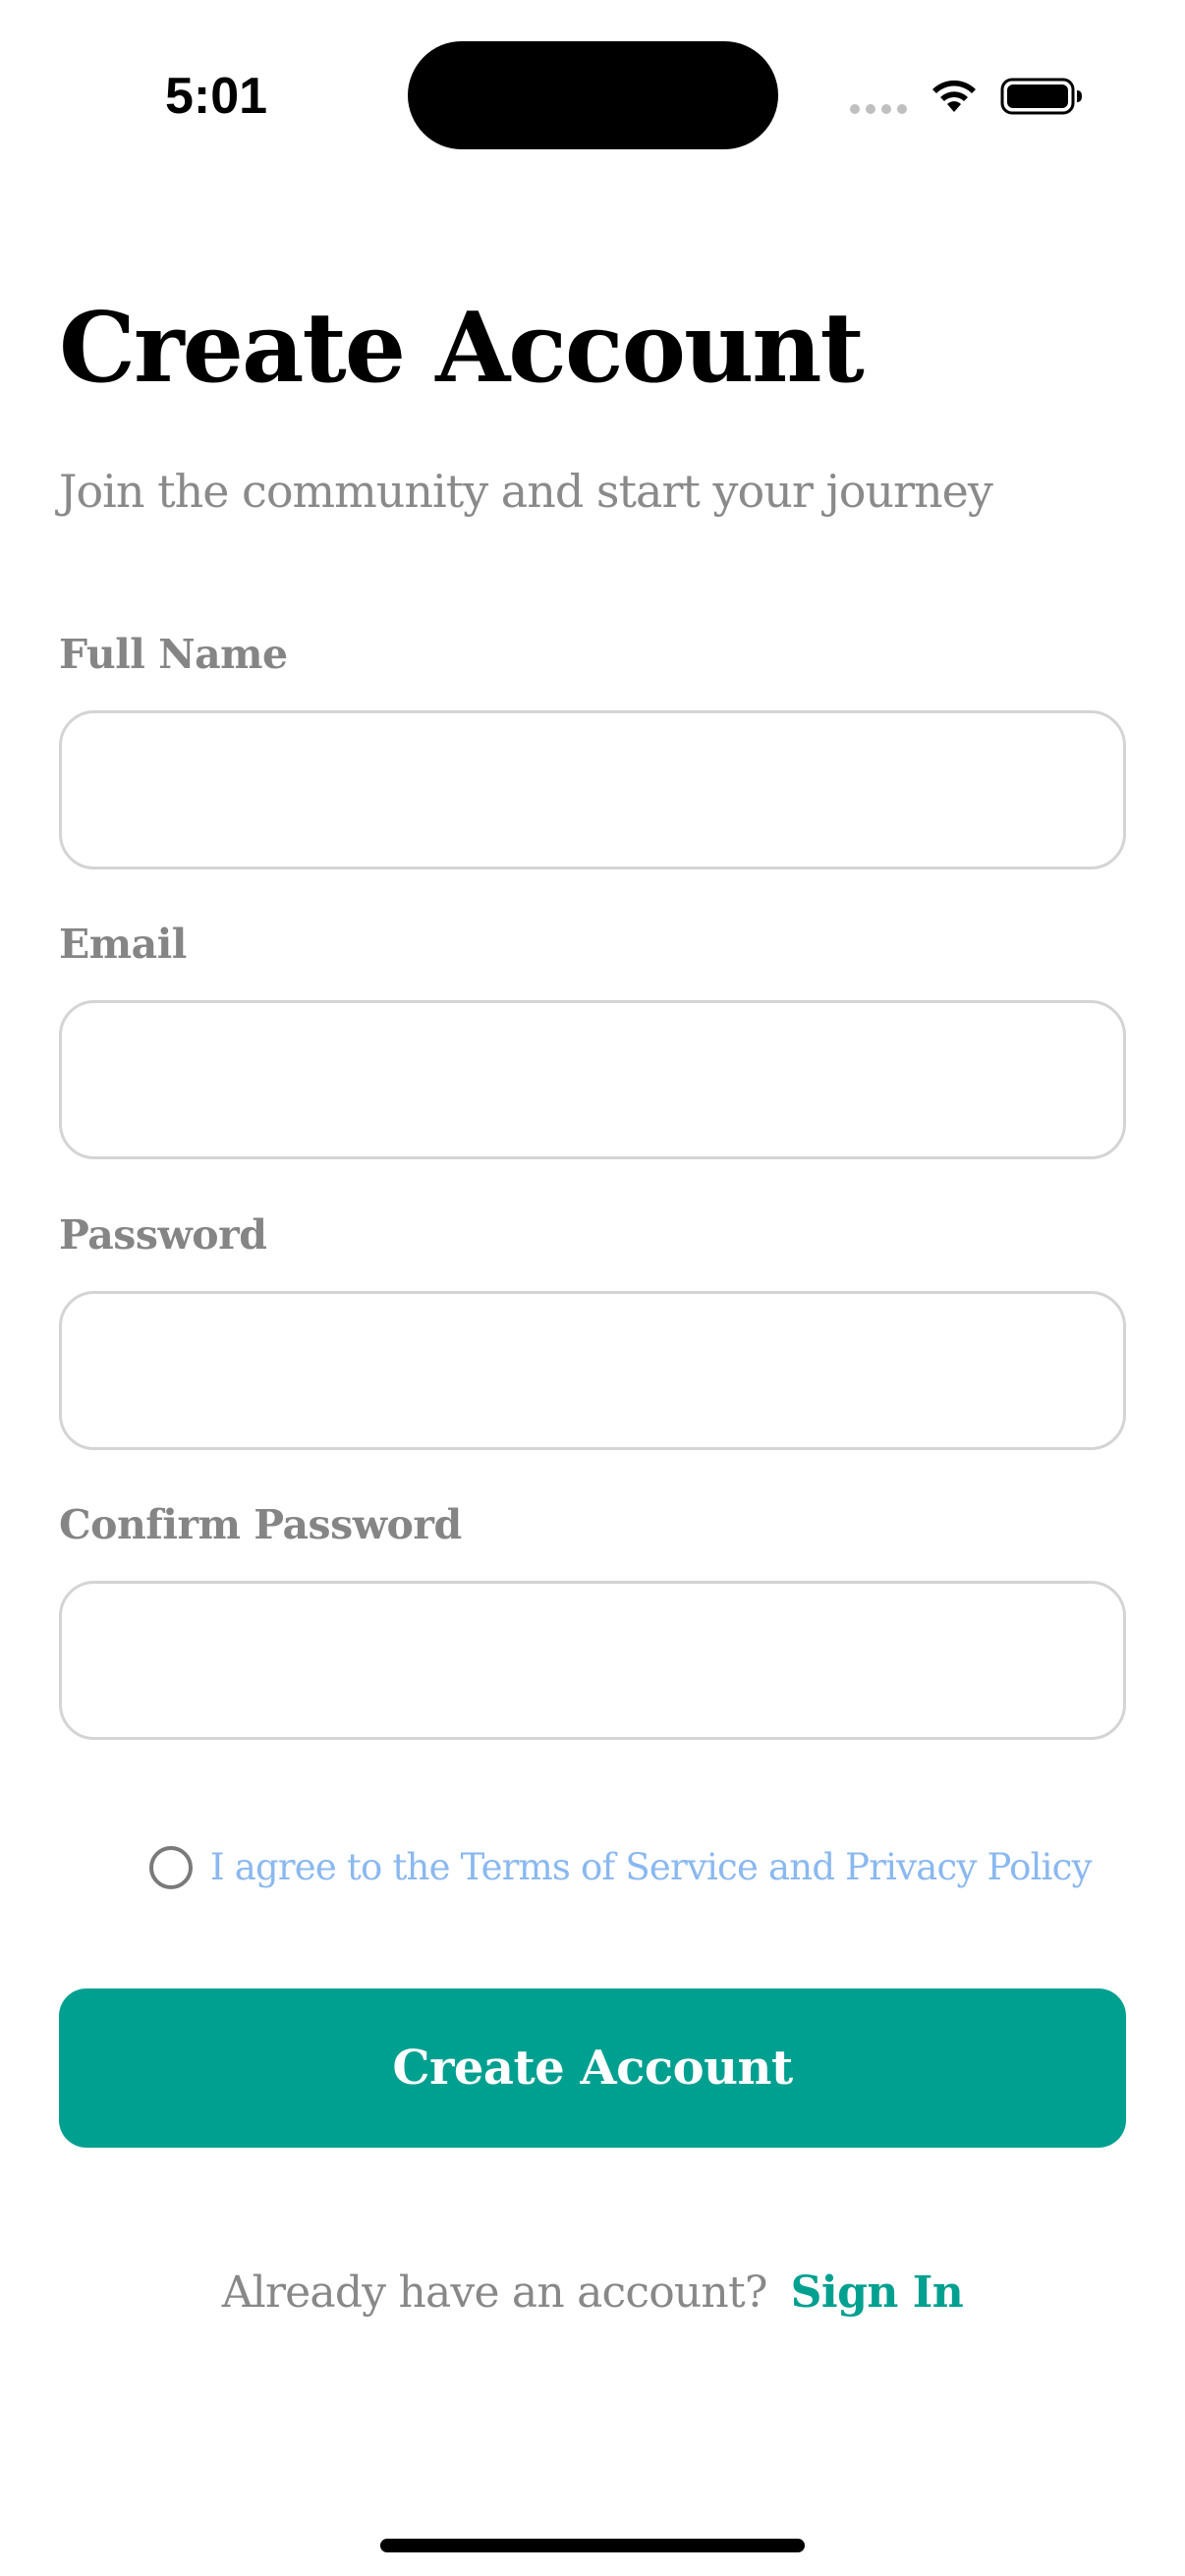 The width and height of the screenshot is (1185, 2576). Describe the element at coordinates (123, 944) in the screenshot. I see `email-label: Email` at that location.